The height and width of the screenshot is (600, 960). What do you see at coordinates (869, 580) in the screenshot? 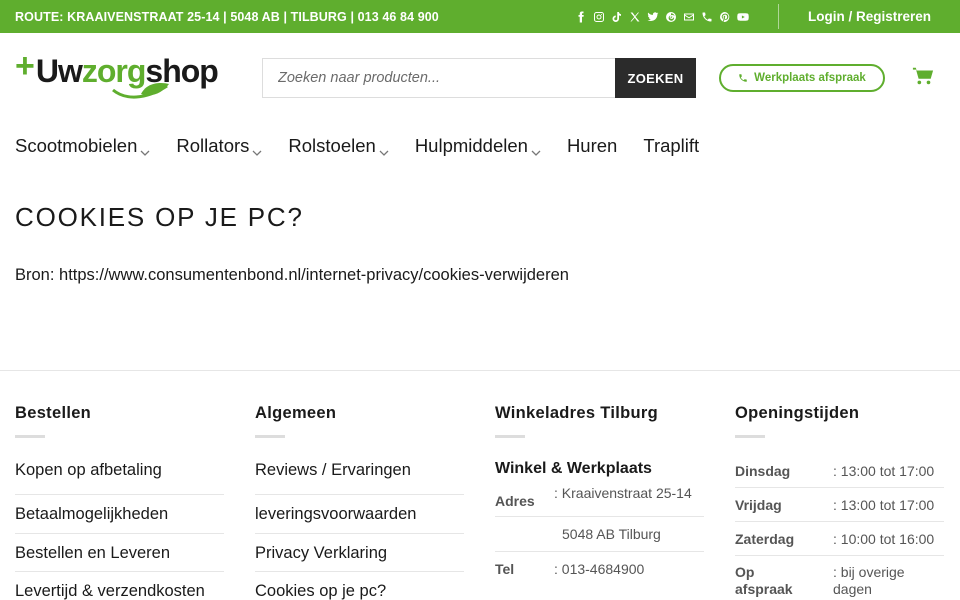
I see `hours-time: : bij overige dagen` at bounding box center [869, 580].